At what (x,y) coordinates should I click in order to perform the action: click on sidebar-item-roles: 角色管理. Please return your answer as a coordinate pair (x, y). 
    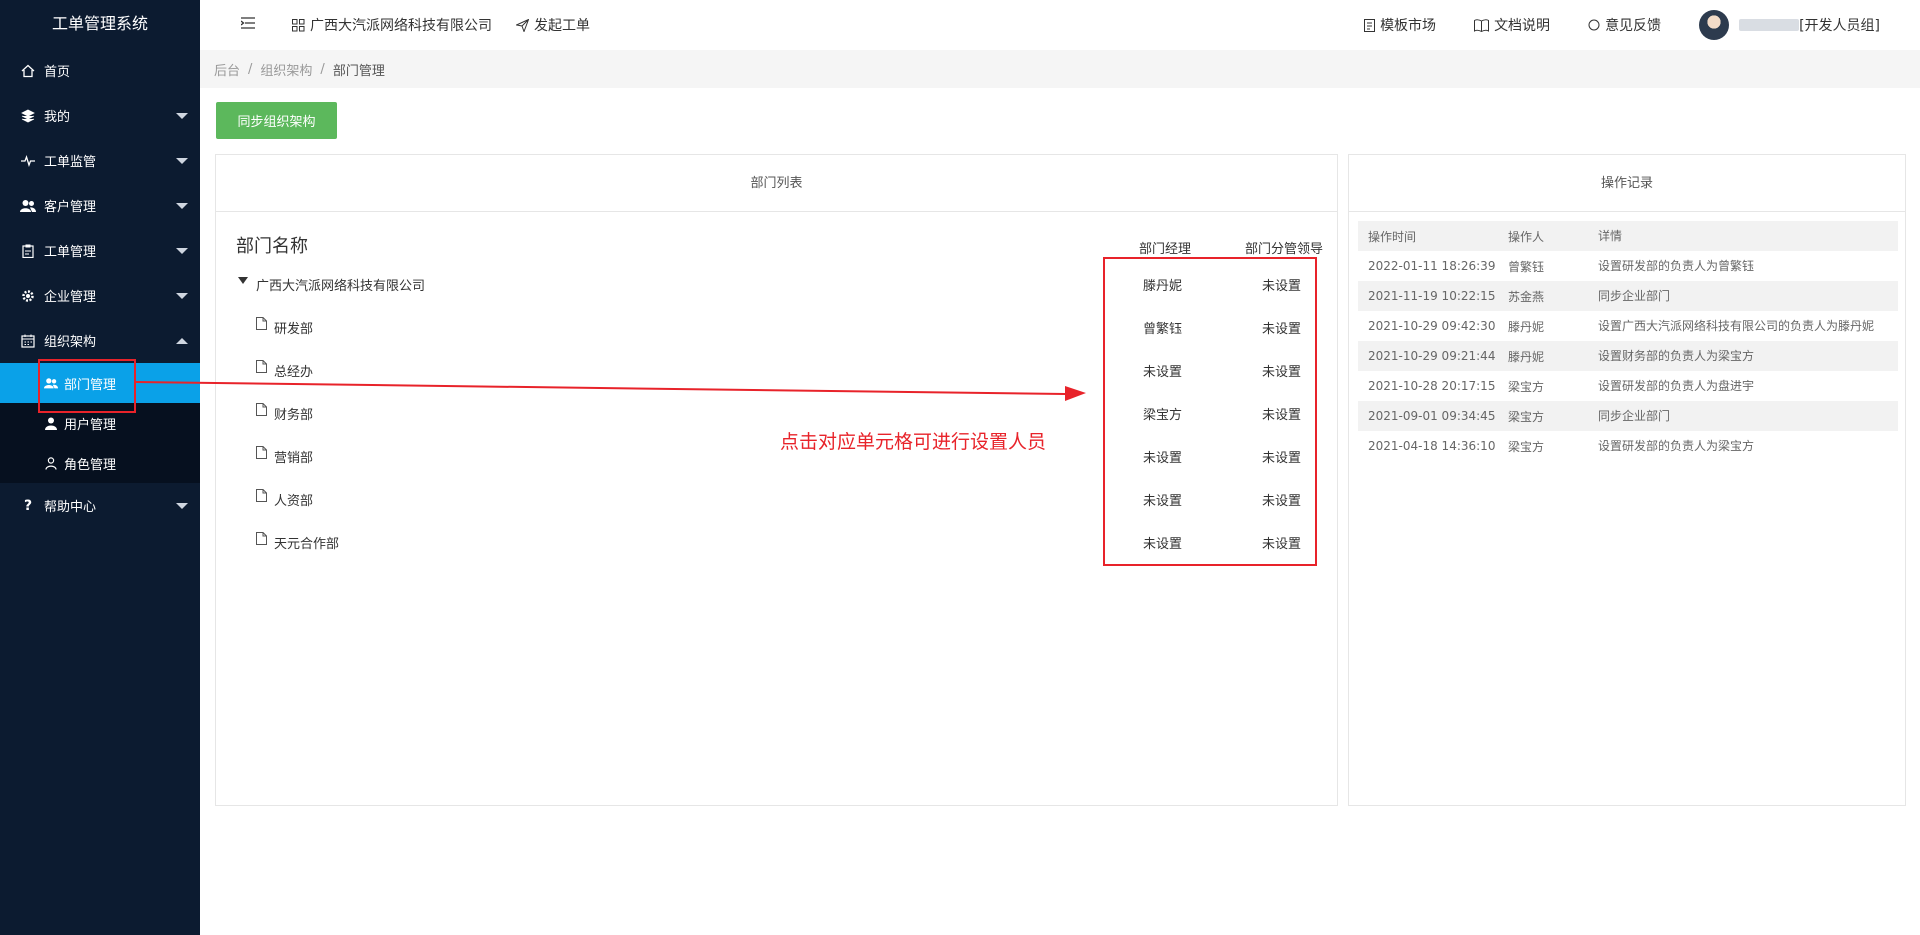
    Looking at the image, I should click on (100, 463).